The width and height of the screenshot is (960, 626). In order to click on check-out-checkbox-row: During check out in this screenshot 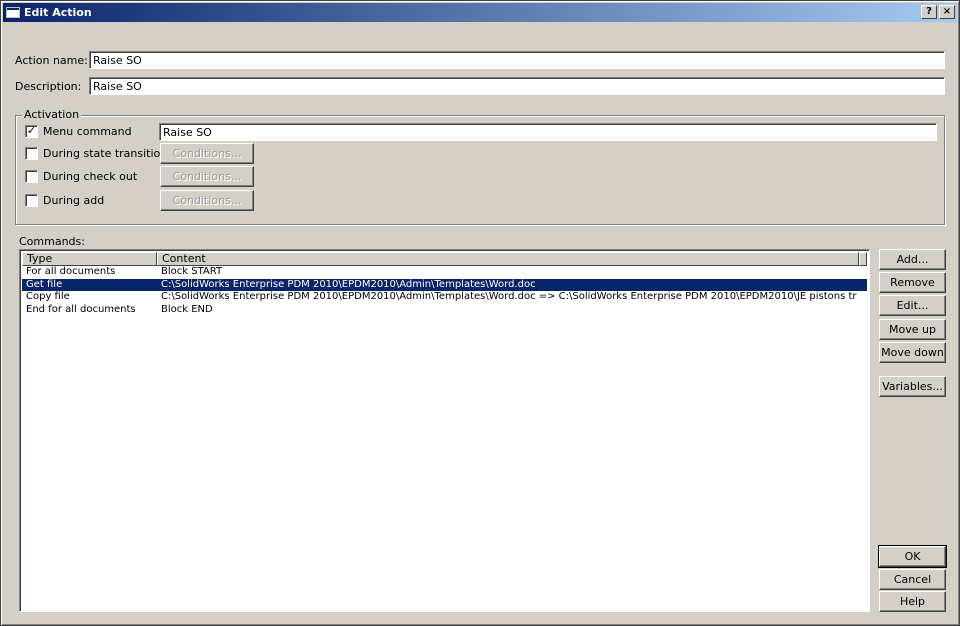, I will do `click(81, 176)`.